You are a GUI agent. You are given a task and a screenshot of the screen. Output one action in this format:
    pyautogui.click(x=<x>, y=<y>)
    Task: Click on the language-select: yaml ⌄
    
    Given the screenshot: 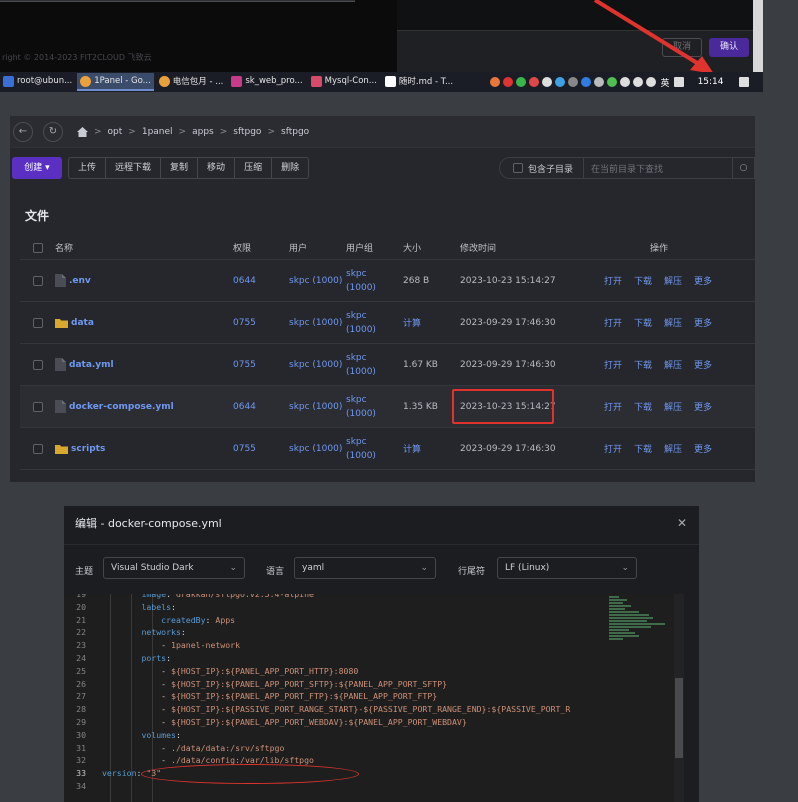 What is the action you would take?
    pyautogui.click(x=365, y=568)
    